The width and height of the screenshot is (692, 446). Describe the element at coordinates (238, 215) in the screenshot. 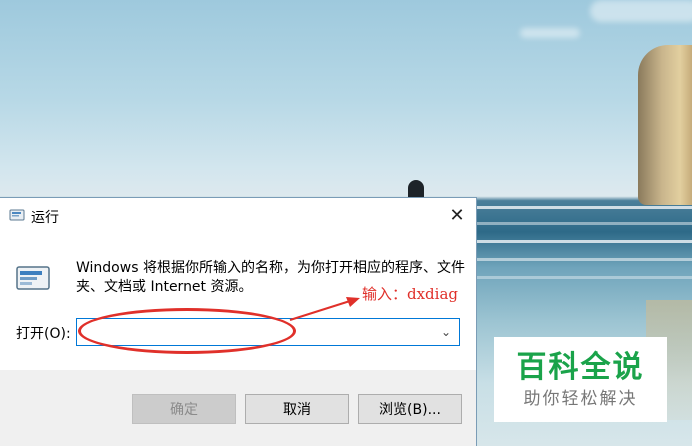

I see `title-bar: 运行 ✕` at that location.